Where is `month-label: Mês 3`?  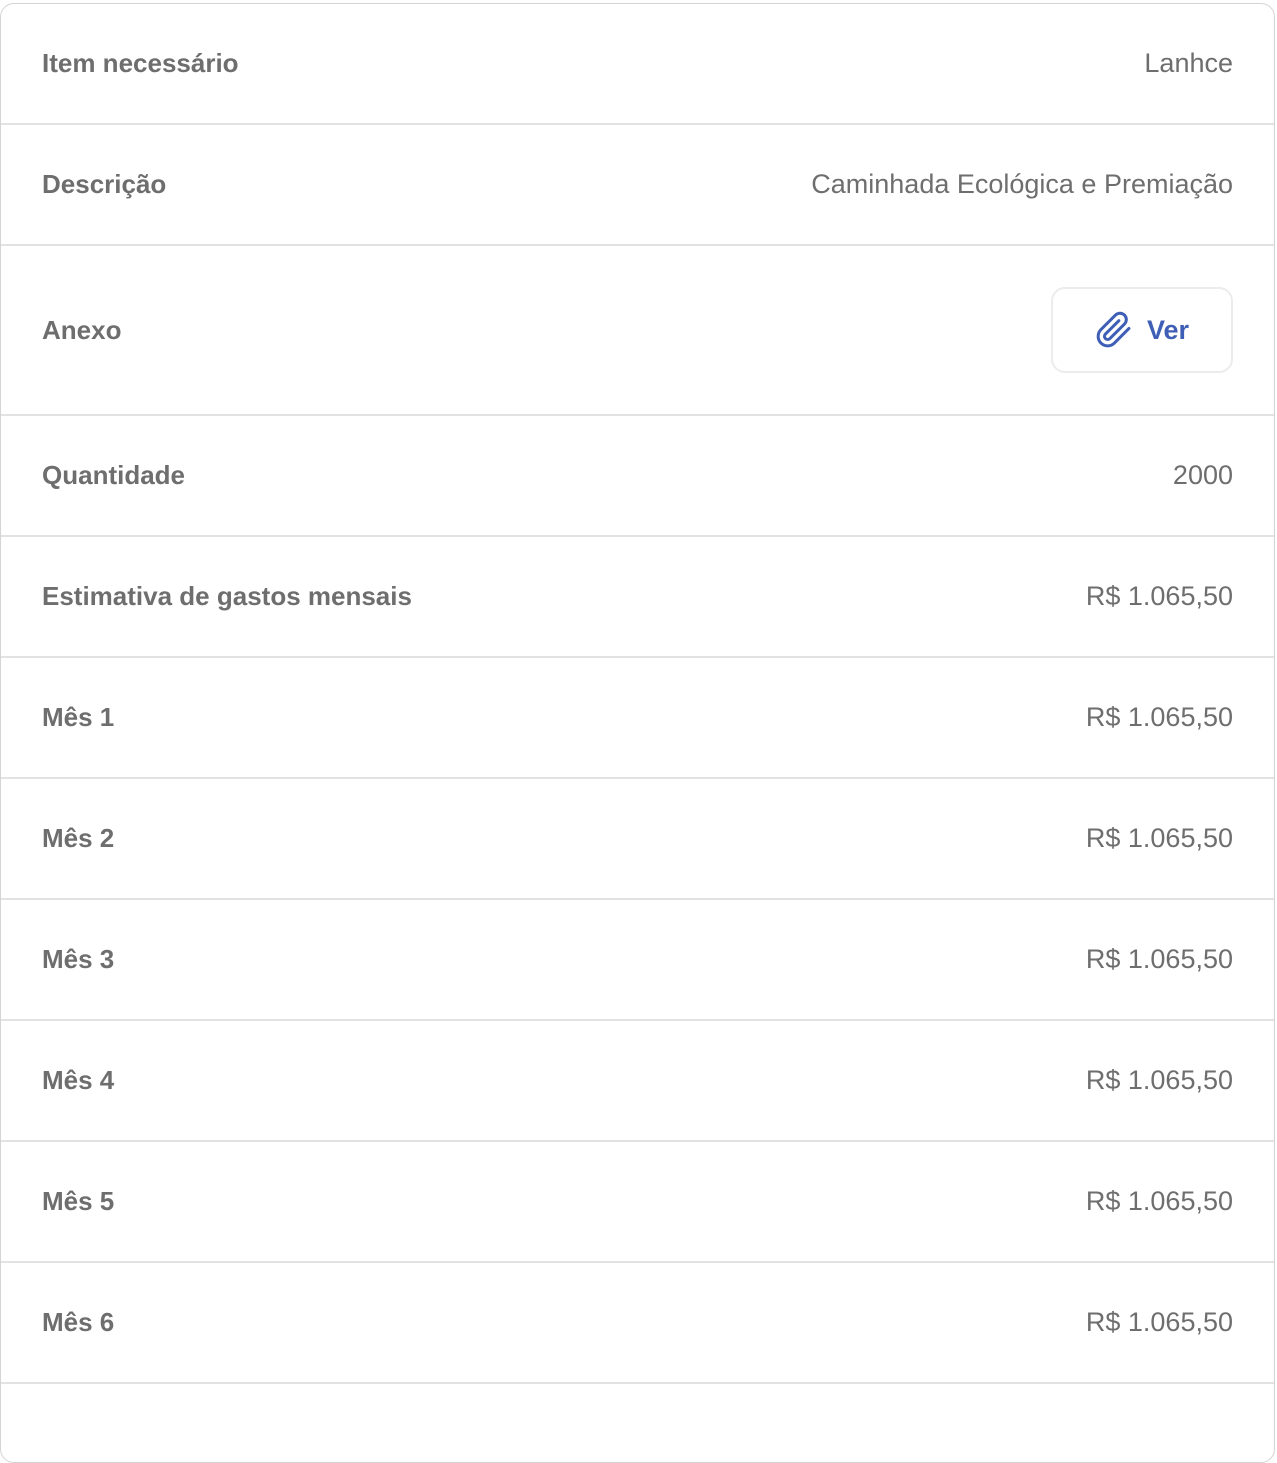 month-label: Mês 3 is located at coordinates (78, 959).